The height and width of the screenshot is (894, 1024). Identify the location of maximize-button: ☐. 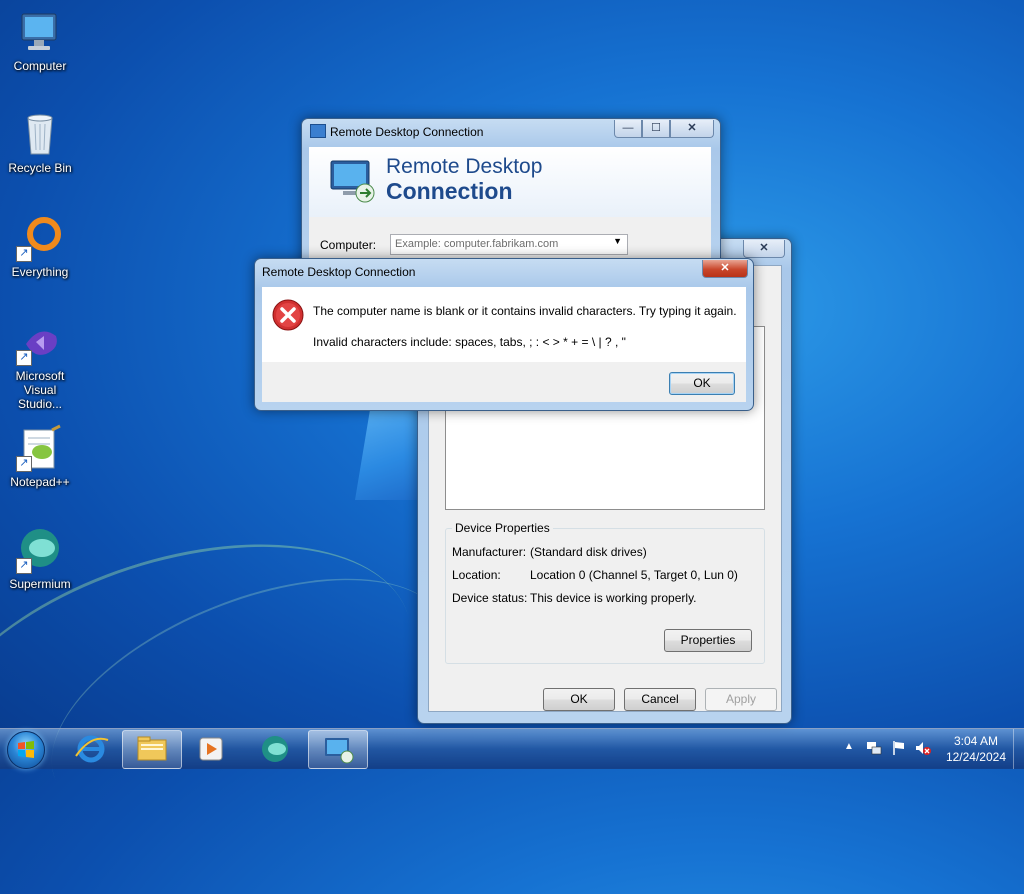
(656, 129).